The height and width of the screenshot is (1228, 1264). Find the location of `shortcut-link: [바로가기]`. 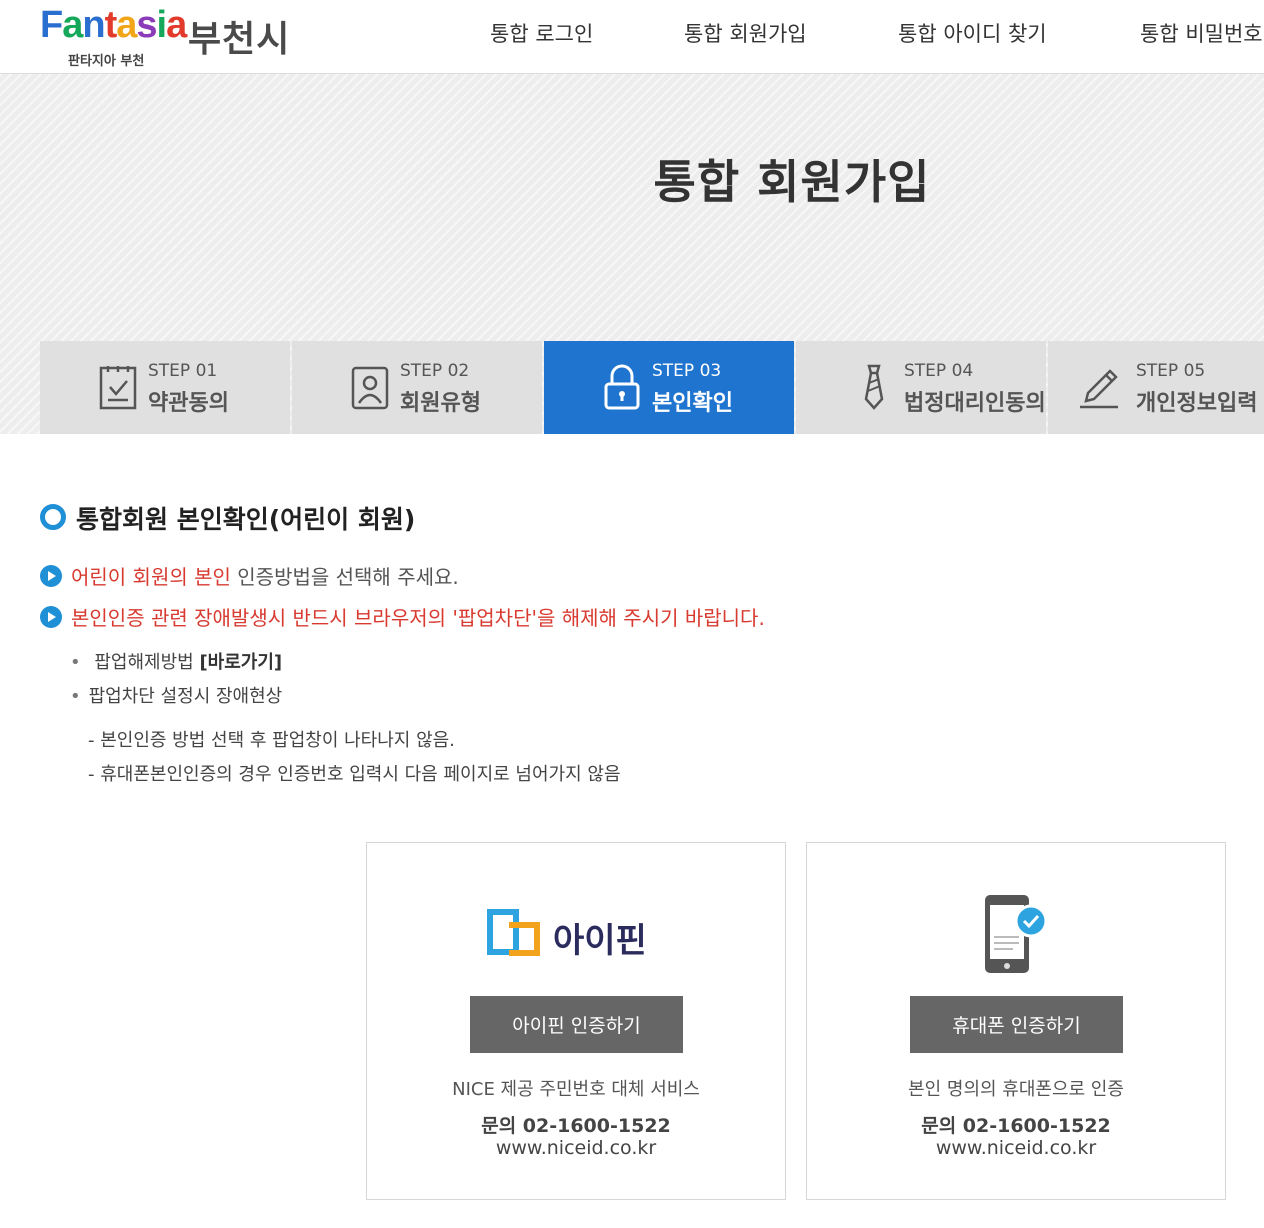

shortcut-link: [바로가기] is located at coordinates (240, 662).